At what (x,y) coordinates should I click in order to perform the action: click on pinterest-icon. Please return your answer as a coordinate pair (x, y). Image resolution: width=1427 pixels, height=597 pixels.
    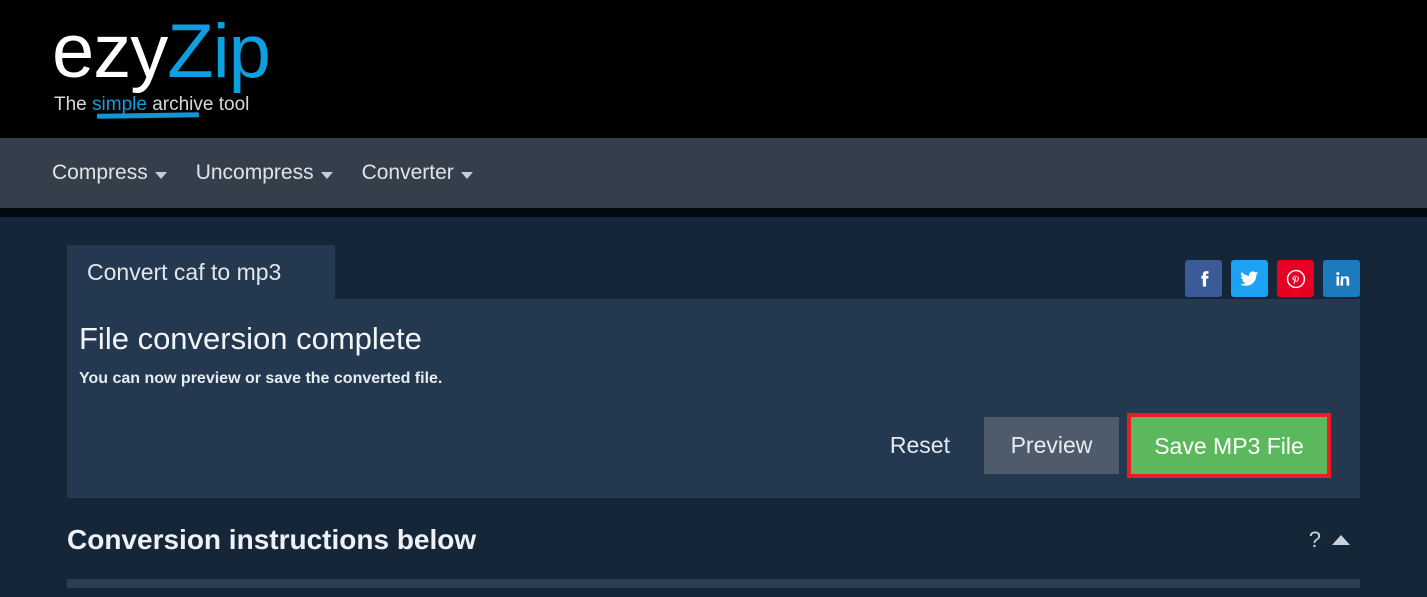
    Looking at the image, I should click on (1295, 278).